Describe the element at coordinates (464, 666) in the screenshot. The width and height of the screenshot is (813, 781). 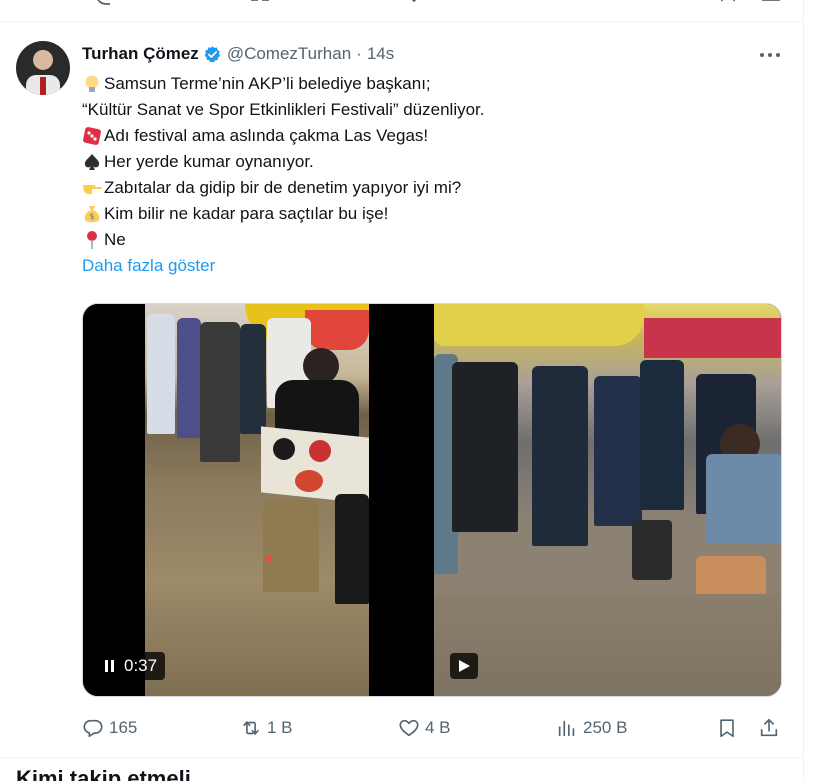
I see `play-icon` at that location.